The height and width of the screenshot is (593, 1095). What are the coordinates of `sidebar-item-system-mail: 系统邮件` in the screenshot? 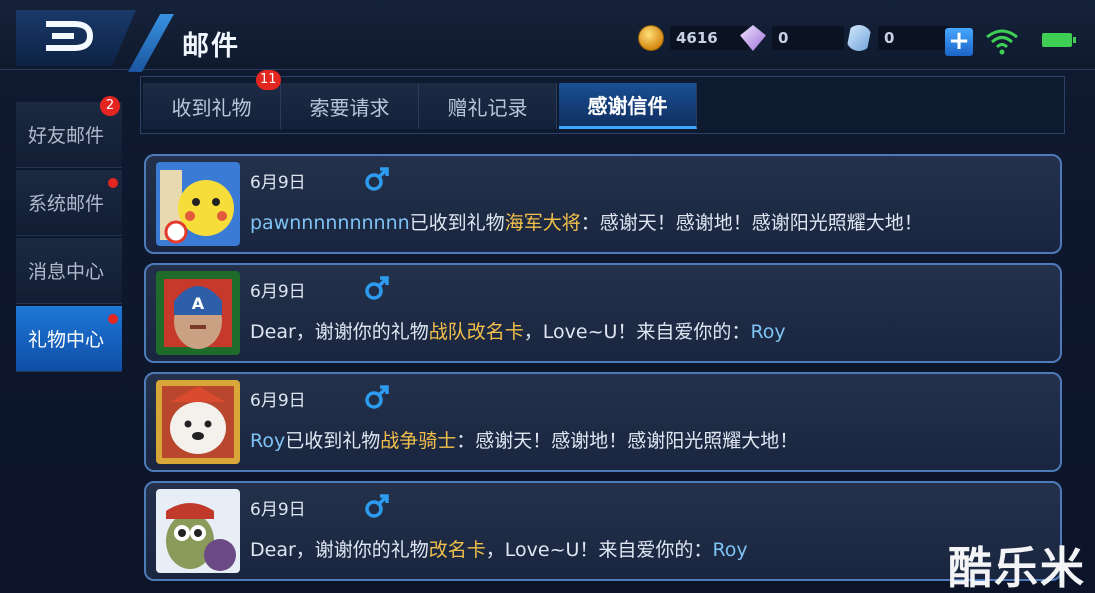 It's located at (69, 203).